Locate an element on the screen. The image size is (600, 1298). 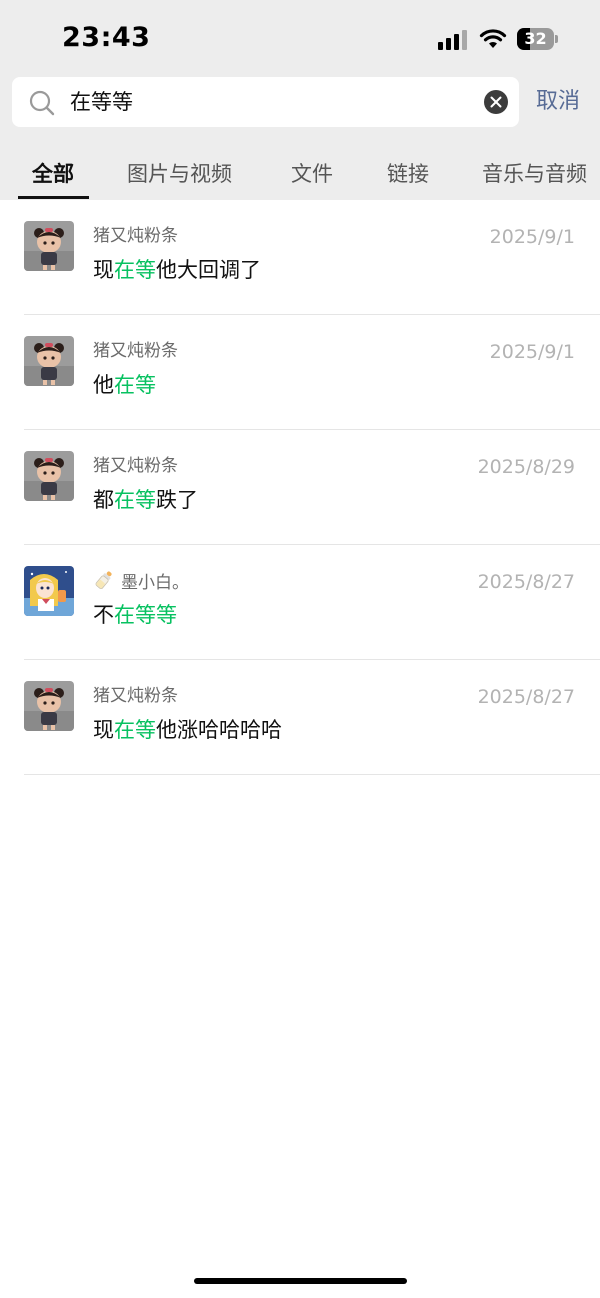
status-bar: 23:43 32 is located at coordinates (300, 39).